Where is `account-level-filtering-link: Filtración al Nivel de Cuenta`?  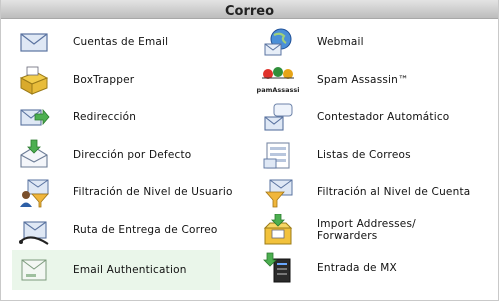 account-level-filtering-link: Filtración al Nivel de Cuenta is located at coordinates (371, 192).